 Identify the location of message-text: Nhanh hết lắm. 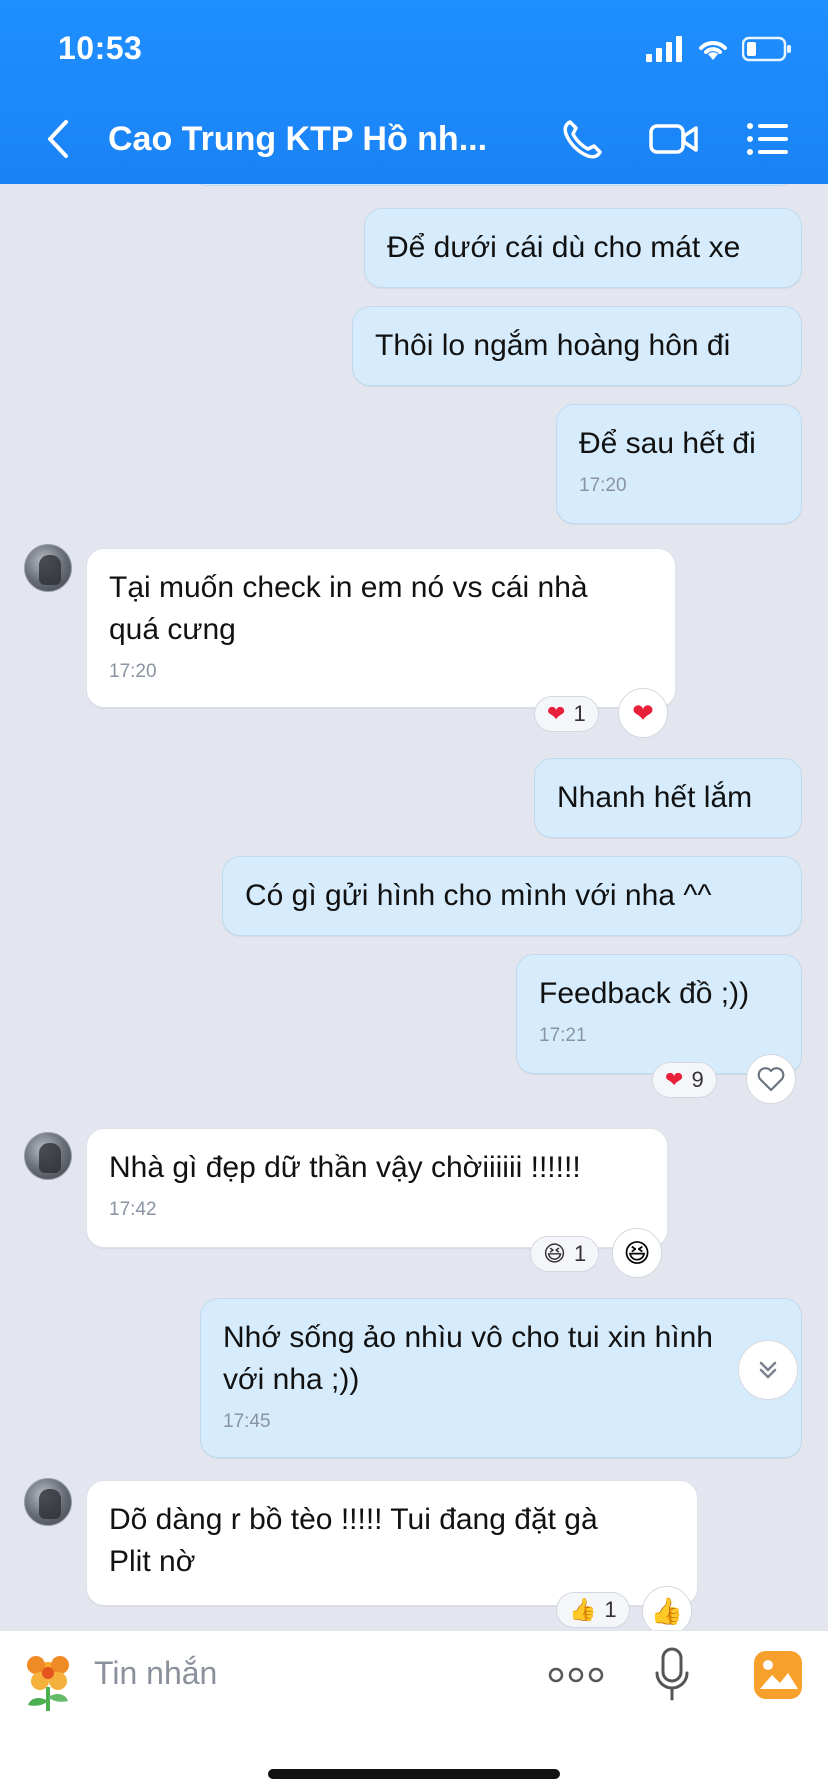
(655, 797).